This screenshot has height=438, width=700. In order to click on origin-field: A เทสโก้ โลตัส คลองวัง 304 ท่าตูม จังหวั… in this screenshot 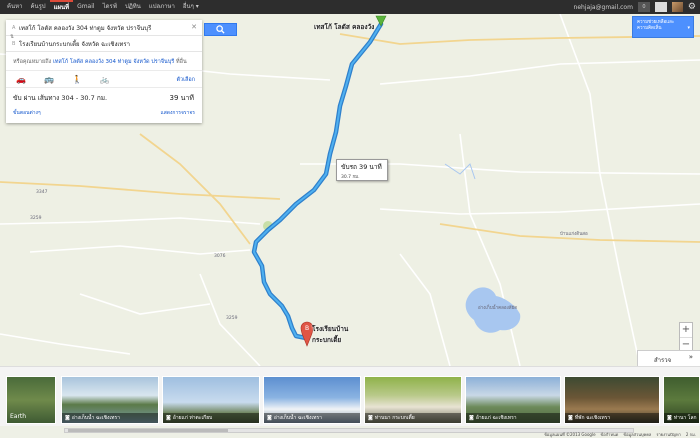, I will do `click(104, 28)`.